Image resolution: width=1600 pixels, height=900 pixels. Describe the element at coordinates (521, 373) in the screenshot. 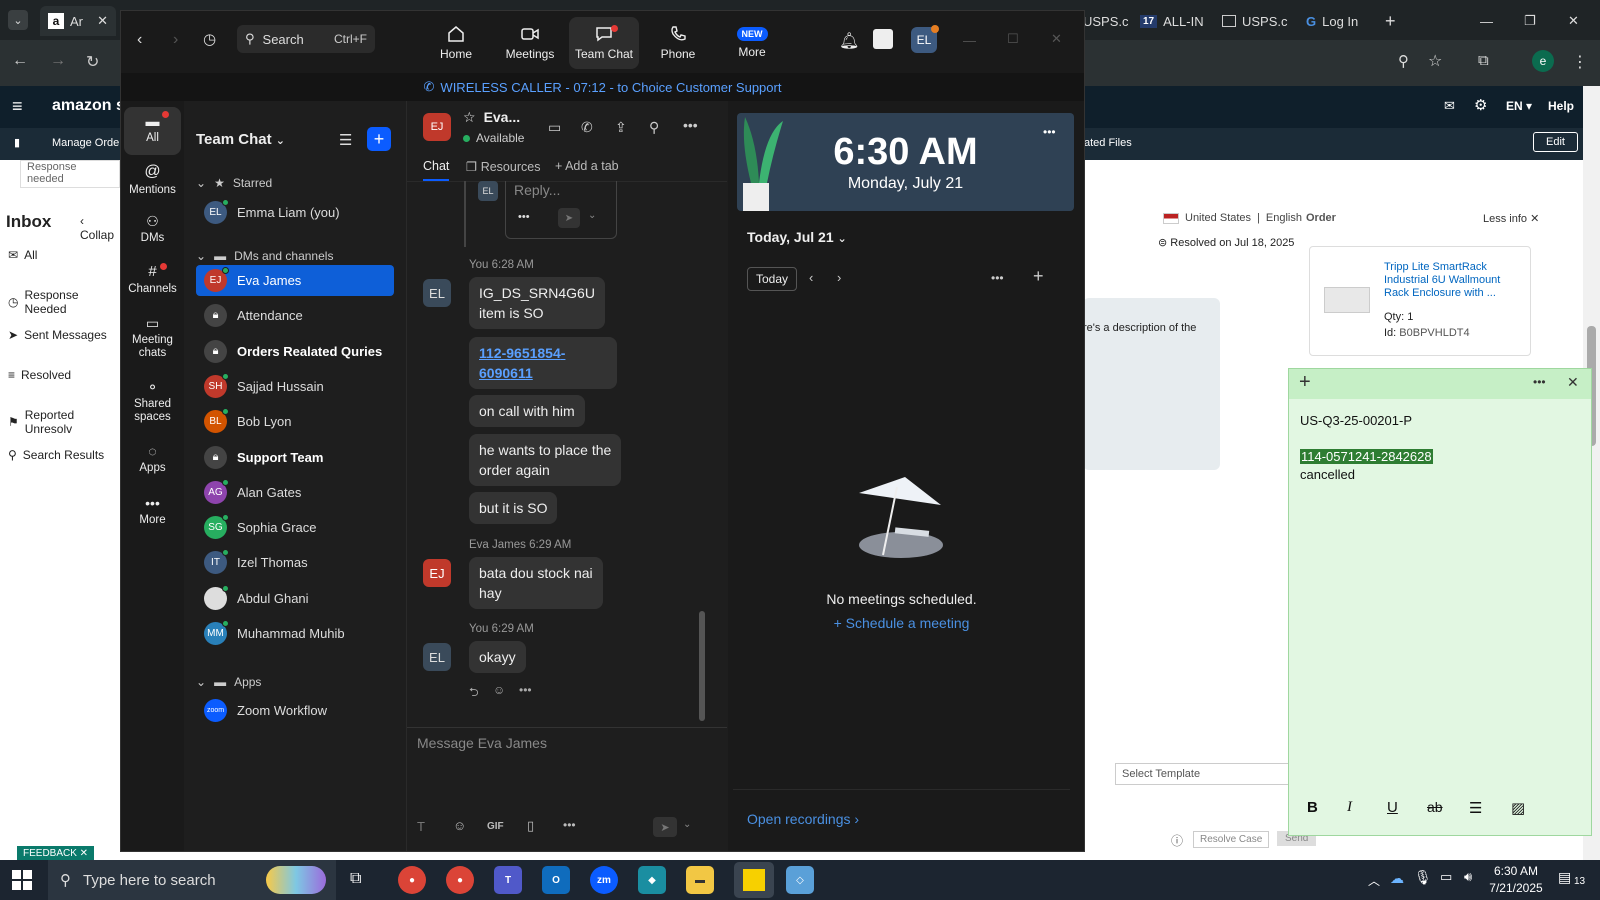

I see `order-link: 611` at that location.